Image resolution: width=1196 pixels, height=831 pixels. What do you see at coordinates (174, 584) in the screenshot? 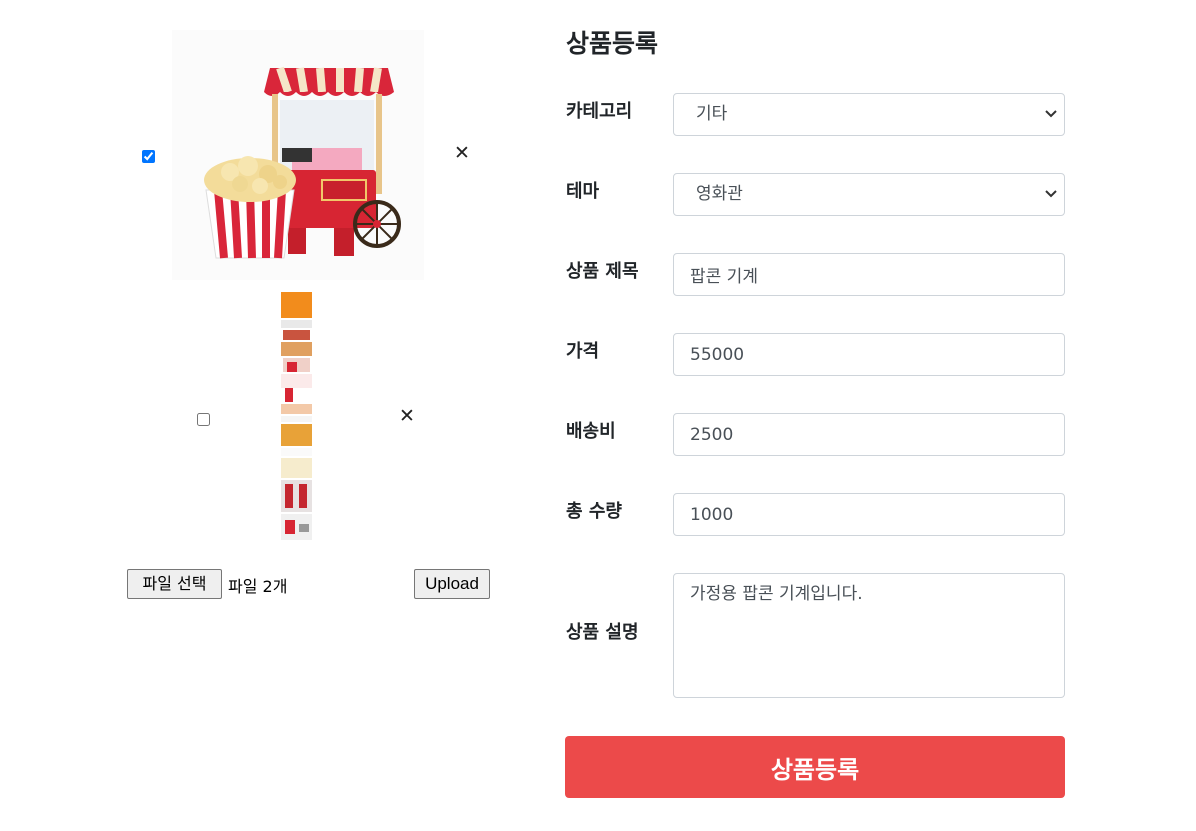
I see `file-select-button: 파일 선택` at bounding box center [174, 584].